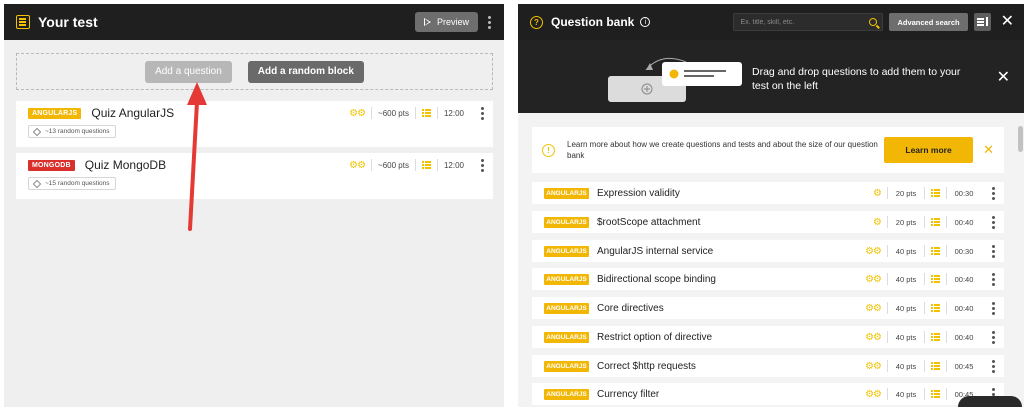  Describe the element at coordinates (656, 279) in the screenshot. I see `question-title: Bidirectional scope binding` at that location.